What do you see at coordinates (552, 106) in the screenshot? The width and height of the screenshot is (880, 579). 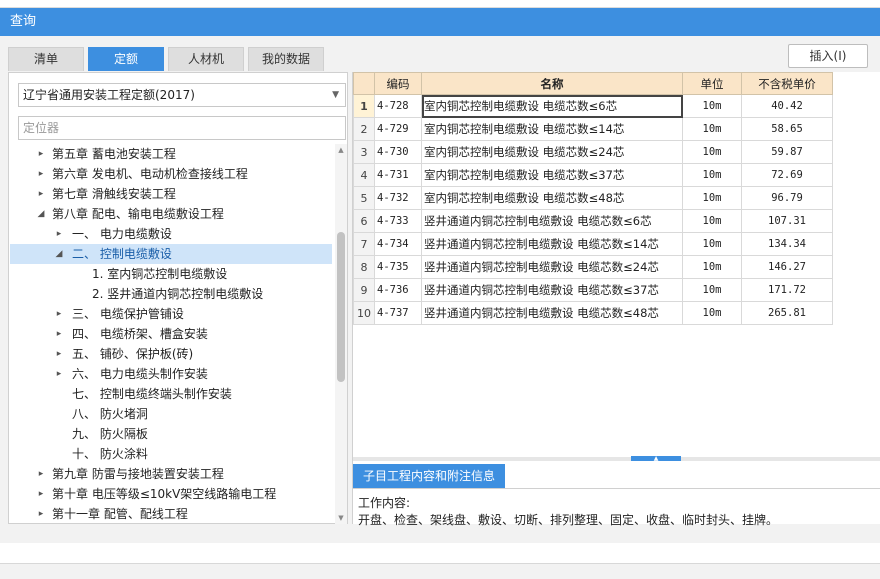 I see `name-cell: 室内铜芯控制电缆敷设 电缆芯数≤6芯` at bounding box center [552, 106].